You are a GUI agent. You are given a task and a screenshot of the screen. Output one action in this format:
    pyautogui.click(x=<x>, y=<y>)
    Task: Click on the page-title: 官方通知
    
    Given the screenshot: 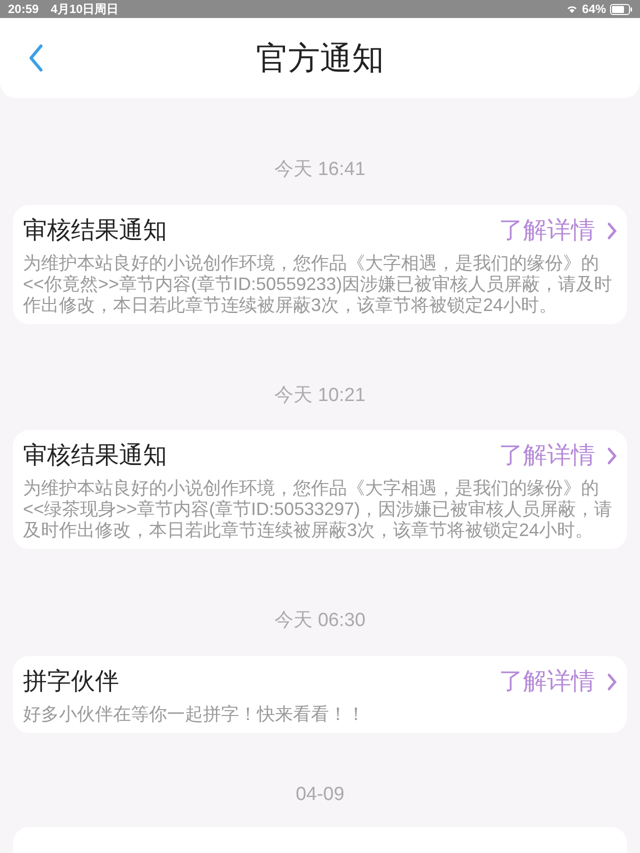 What is the action you would take?
    pyautogui.click(x=320, y=58)
    